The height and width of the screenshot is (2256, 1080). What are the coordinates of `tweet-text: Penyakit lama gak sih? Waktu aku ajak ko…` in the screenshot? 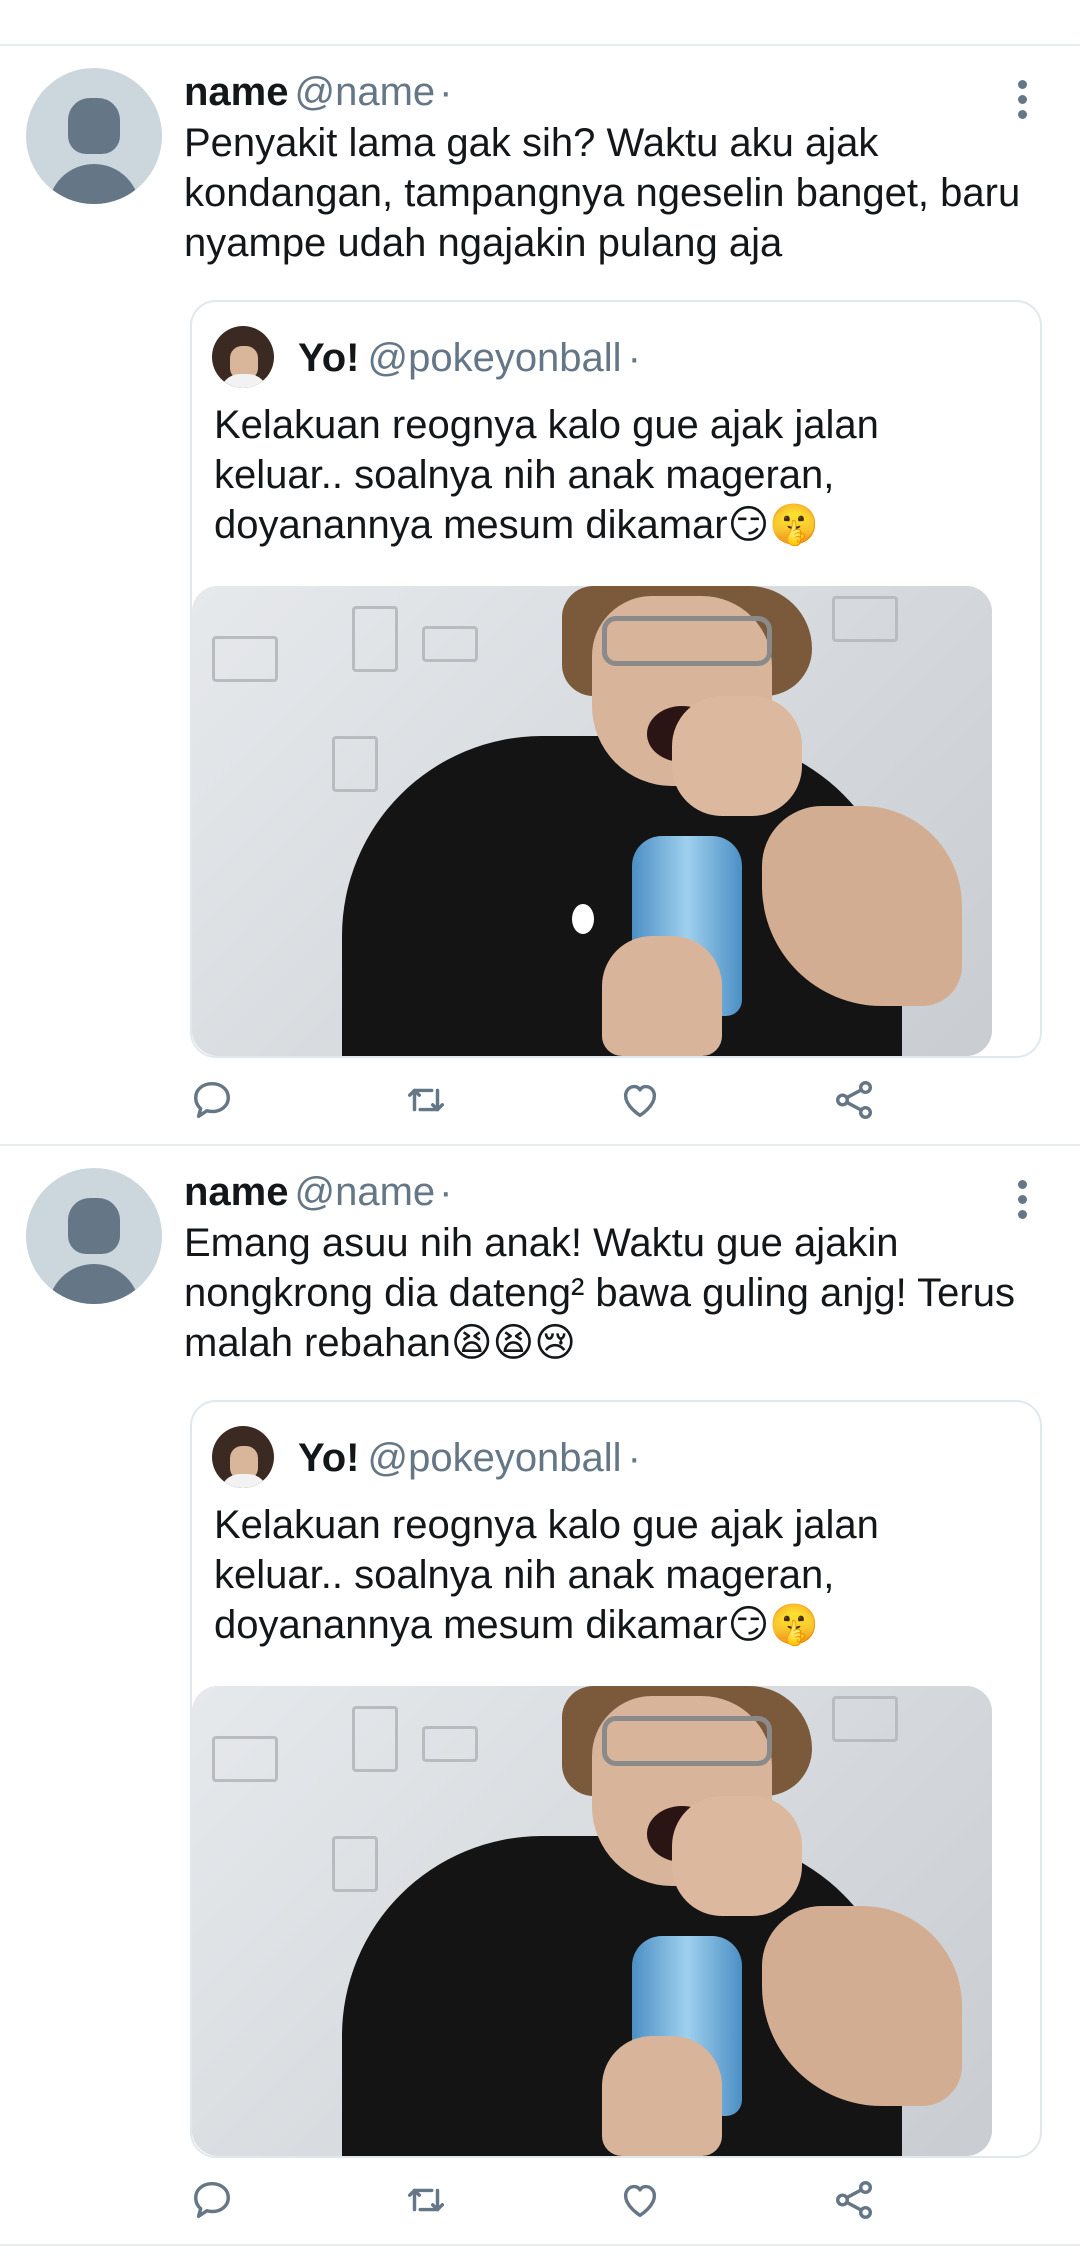 It's located at (602, 193).